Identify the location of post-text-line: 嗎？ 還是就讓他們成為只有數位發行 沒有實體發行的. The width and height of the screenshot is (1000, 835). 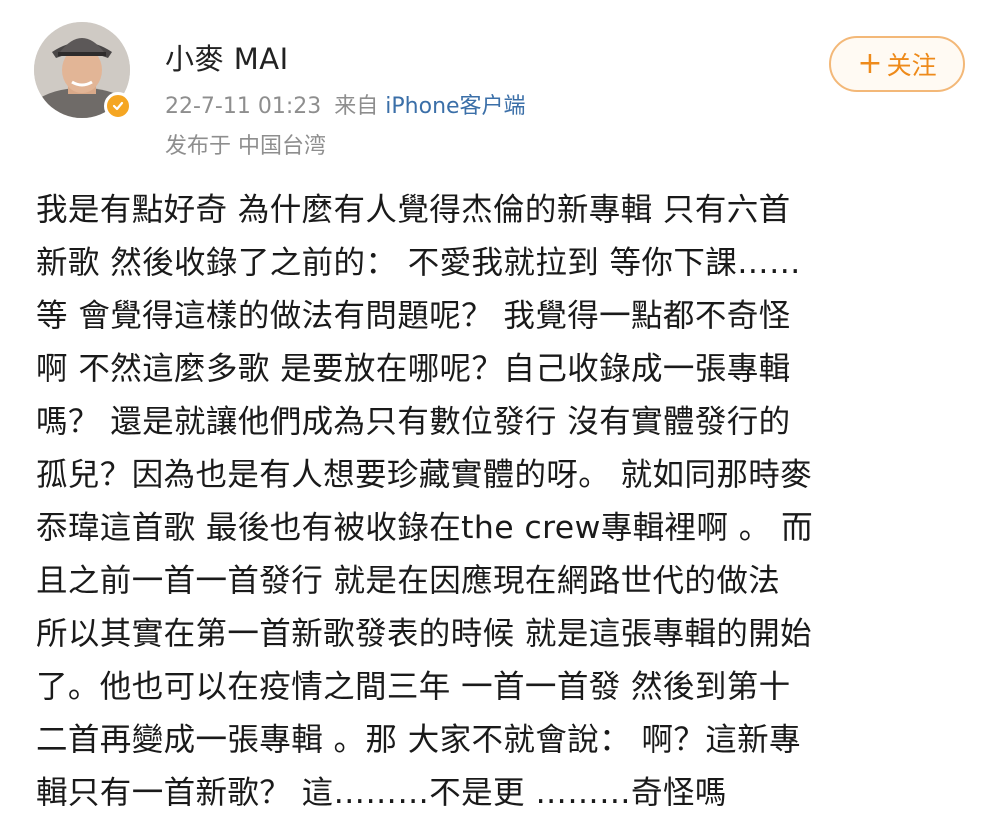
(413, 422).